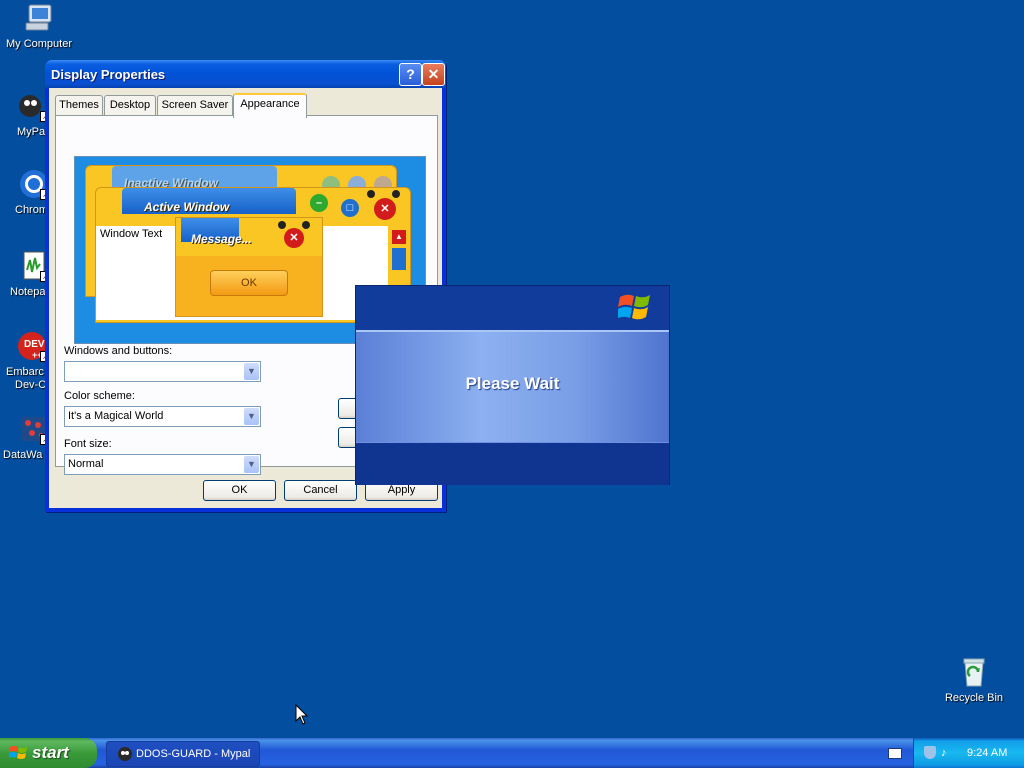  What do you see at coordinates (930, 752) in the screenshot?
I see `security-shield-icon` at bounding box center [930, 752].